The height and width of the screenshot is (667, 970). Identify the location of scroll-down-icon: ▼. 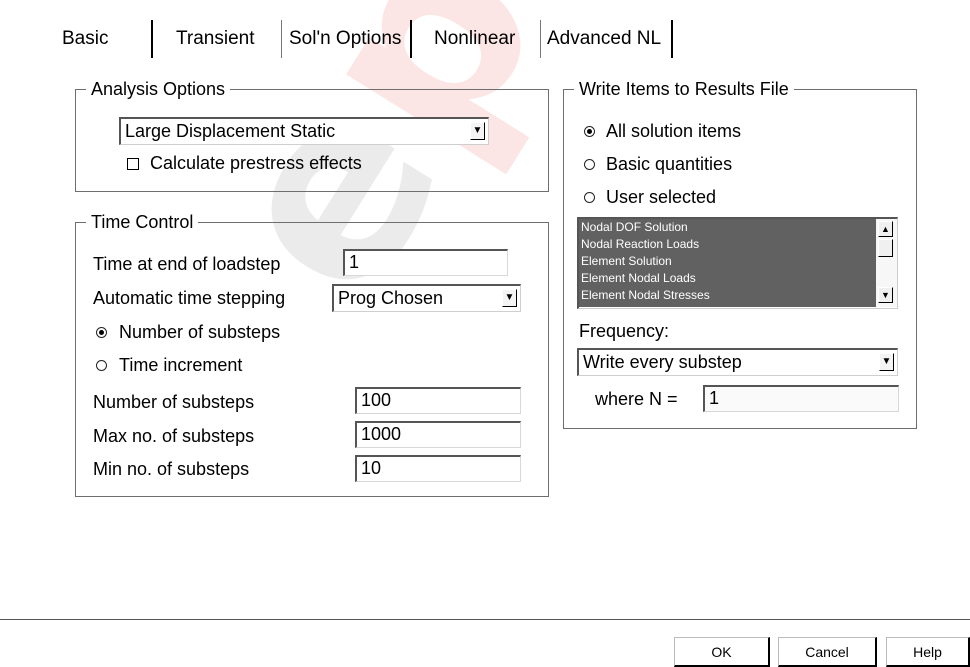
(885, 295).